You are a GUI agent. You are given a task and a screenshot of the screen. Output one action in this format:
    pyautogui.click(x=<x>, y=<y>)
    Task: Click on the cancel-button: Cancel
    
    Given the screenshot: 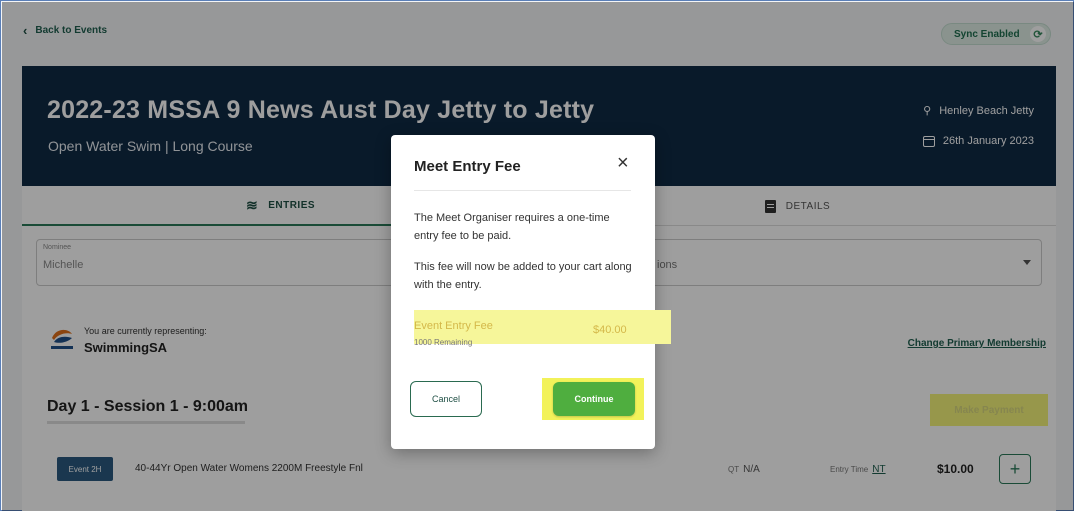 What is the action you would take?
    pyautogui.click(x=446, y=399)
    